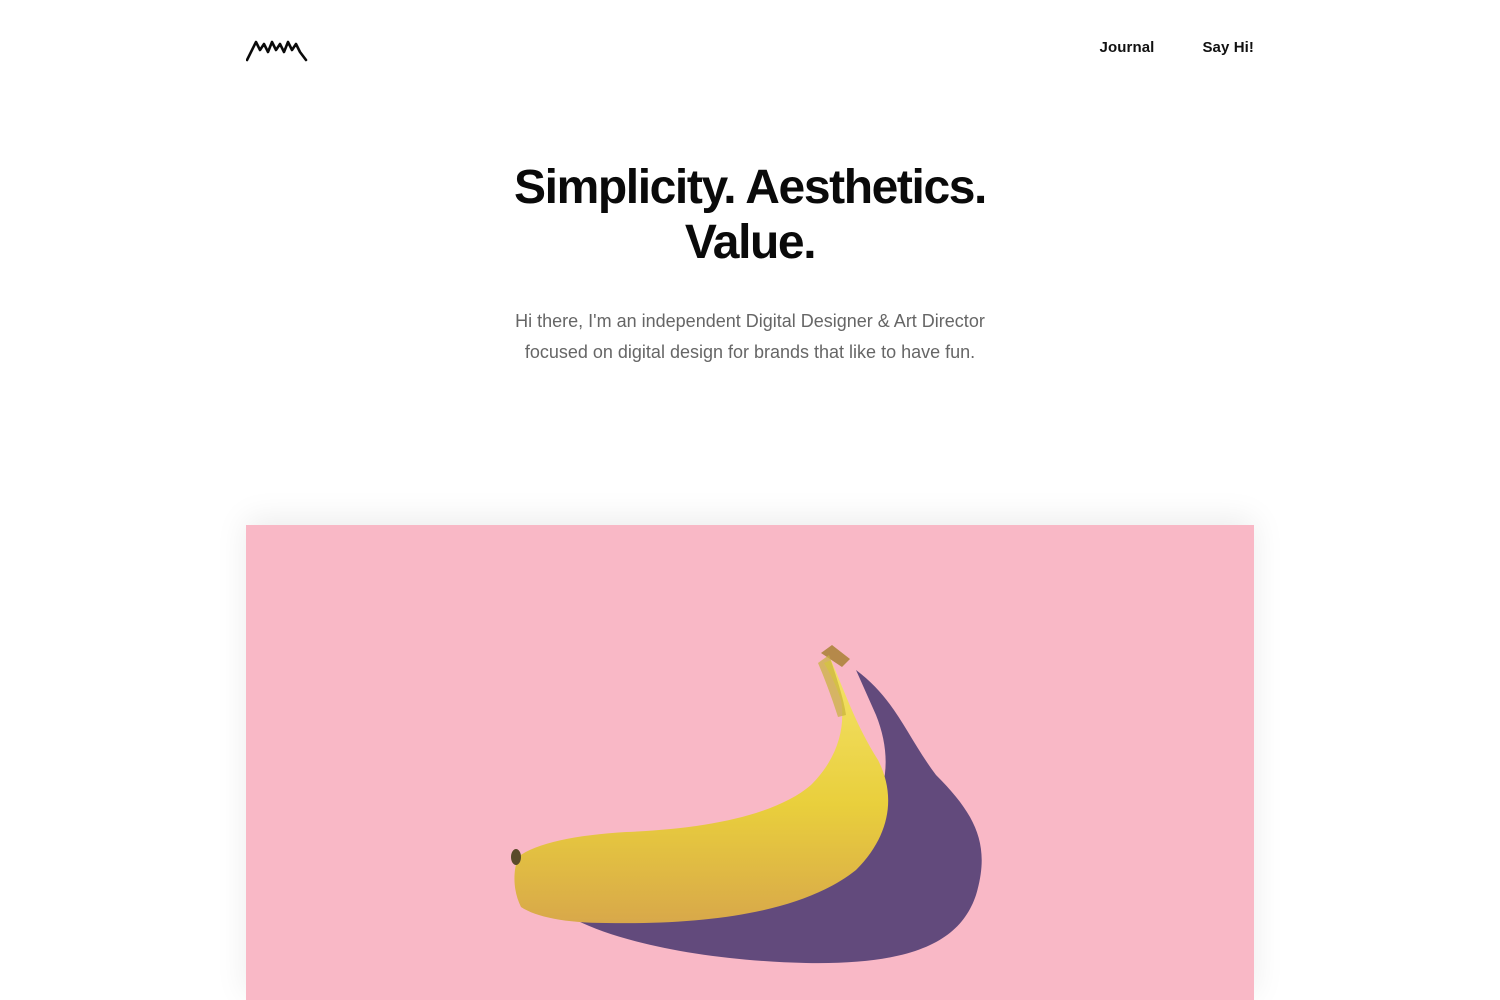 The image size is (1500, 1000). I want to click on main-nav: Journal Say Hi!, so click(1177, 47).